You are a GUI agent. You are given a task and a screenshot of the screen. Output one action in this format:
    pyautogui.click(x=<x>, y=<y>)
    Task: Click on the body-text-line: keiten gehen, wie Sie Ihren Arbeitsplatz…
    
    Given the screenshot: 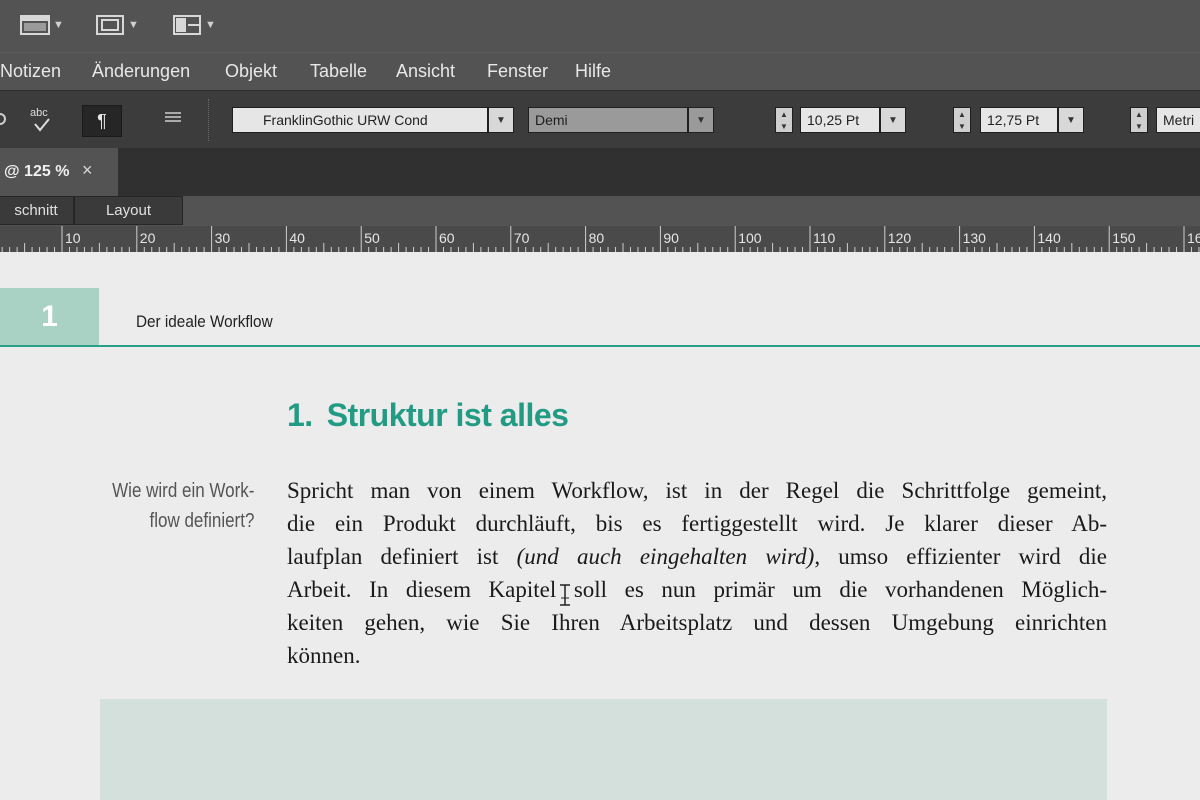 What is the action you would take?
    pyautogui.click(x=697, y=622)
    